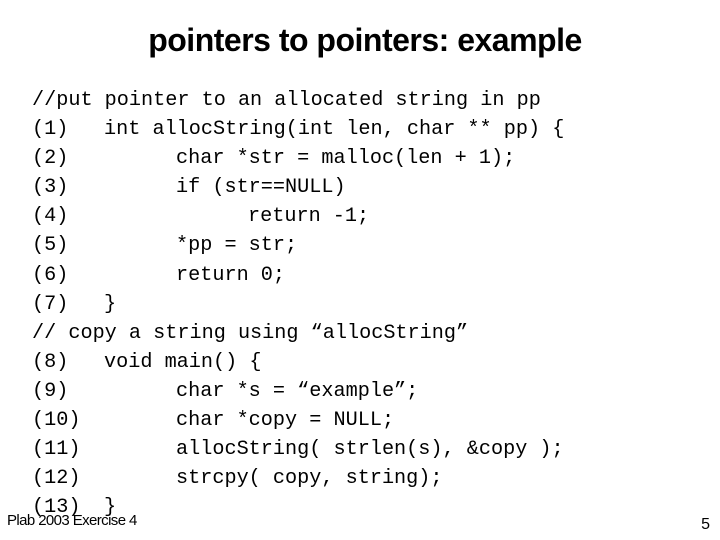 The width and height of the screenshot is (720, 540). I want to click on code-text: void main() {, so click(183, 362).